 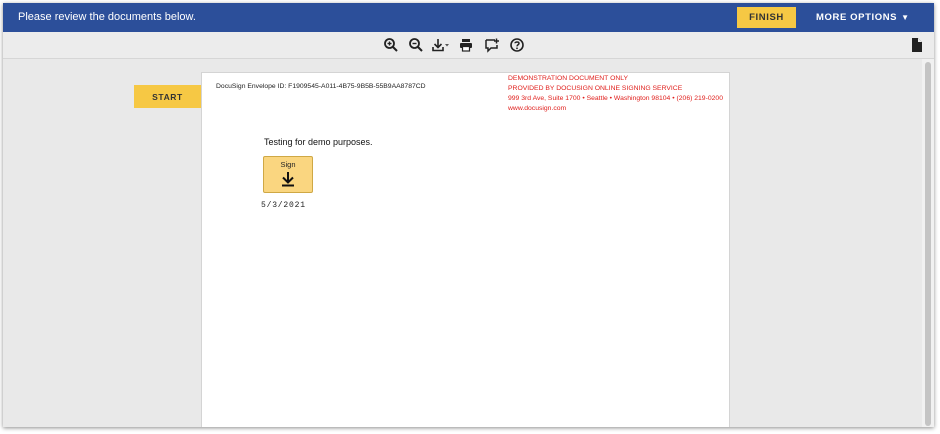 I want to click on document-body-text: Testing for demo purposes., so click(x=318, y=142).